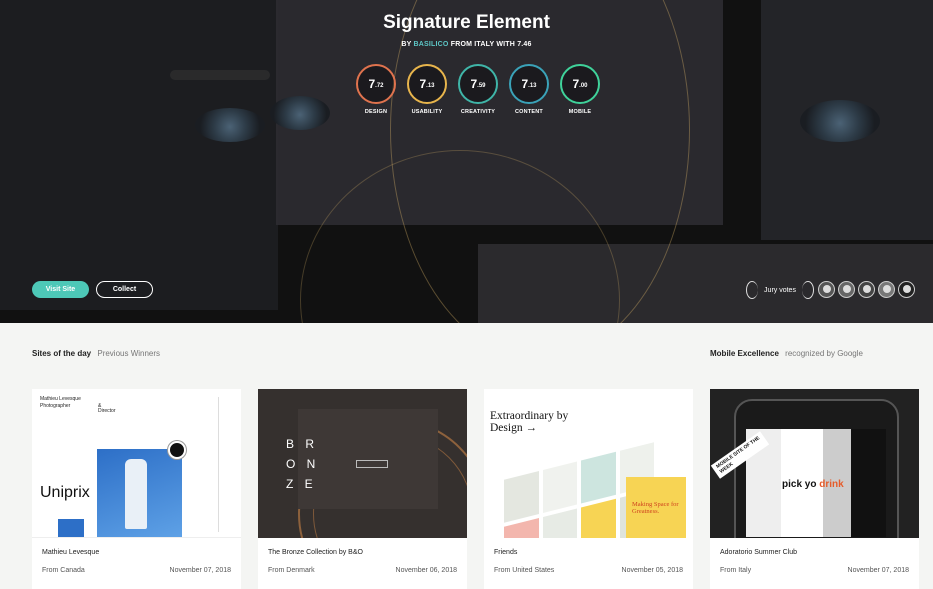 The image size is (933, 589). What do you see at coordinates (801, 484) in the screenshot?
I see `thumb-phrase-a: pick yo` at bounding box center [801, 484].